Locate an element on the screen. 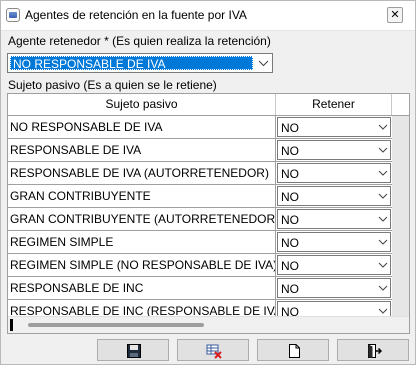 This screenshot has height=365, width=416. agente-retenedor-select: NO RESPONSABLE DE IVA is located at coordinates (140, 63).